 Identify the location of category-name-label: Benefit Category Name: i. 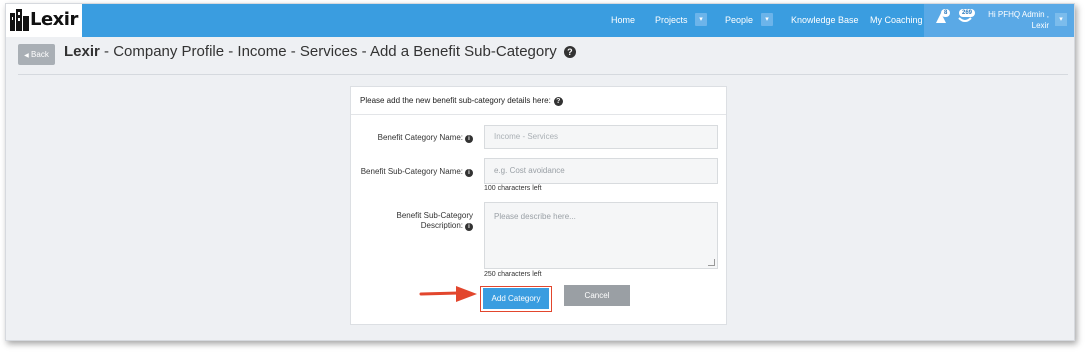
(414, 138).